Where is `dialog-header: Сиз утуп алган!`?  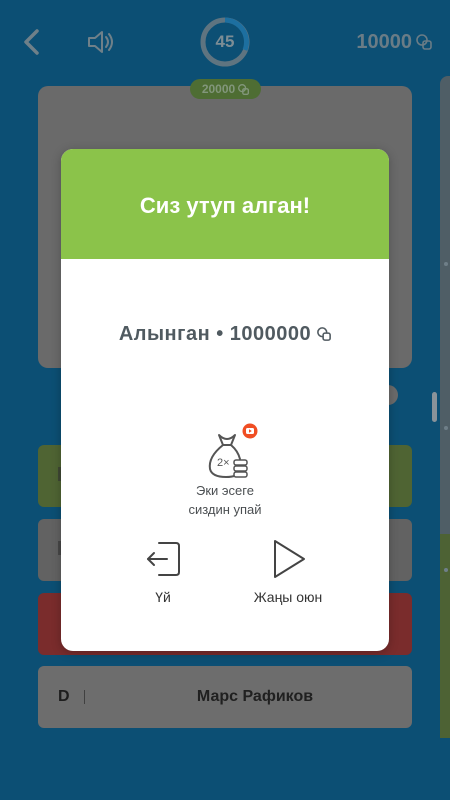
dialog-header: Сиз утуп алган! is located at coordinates (225, 204).